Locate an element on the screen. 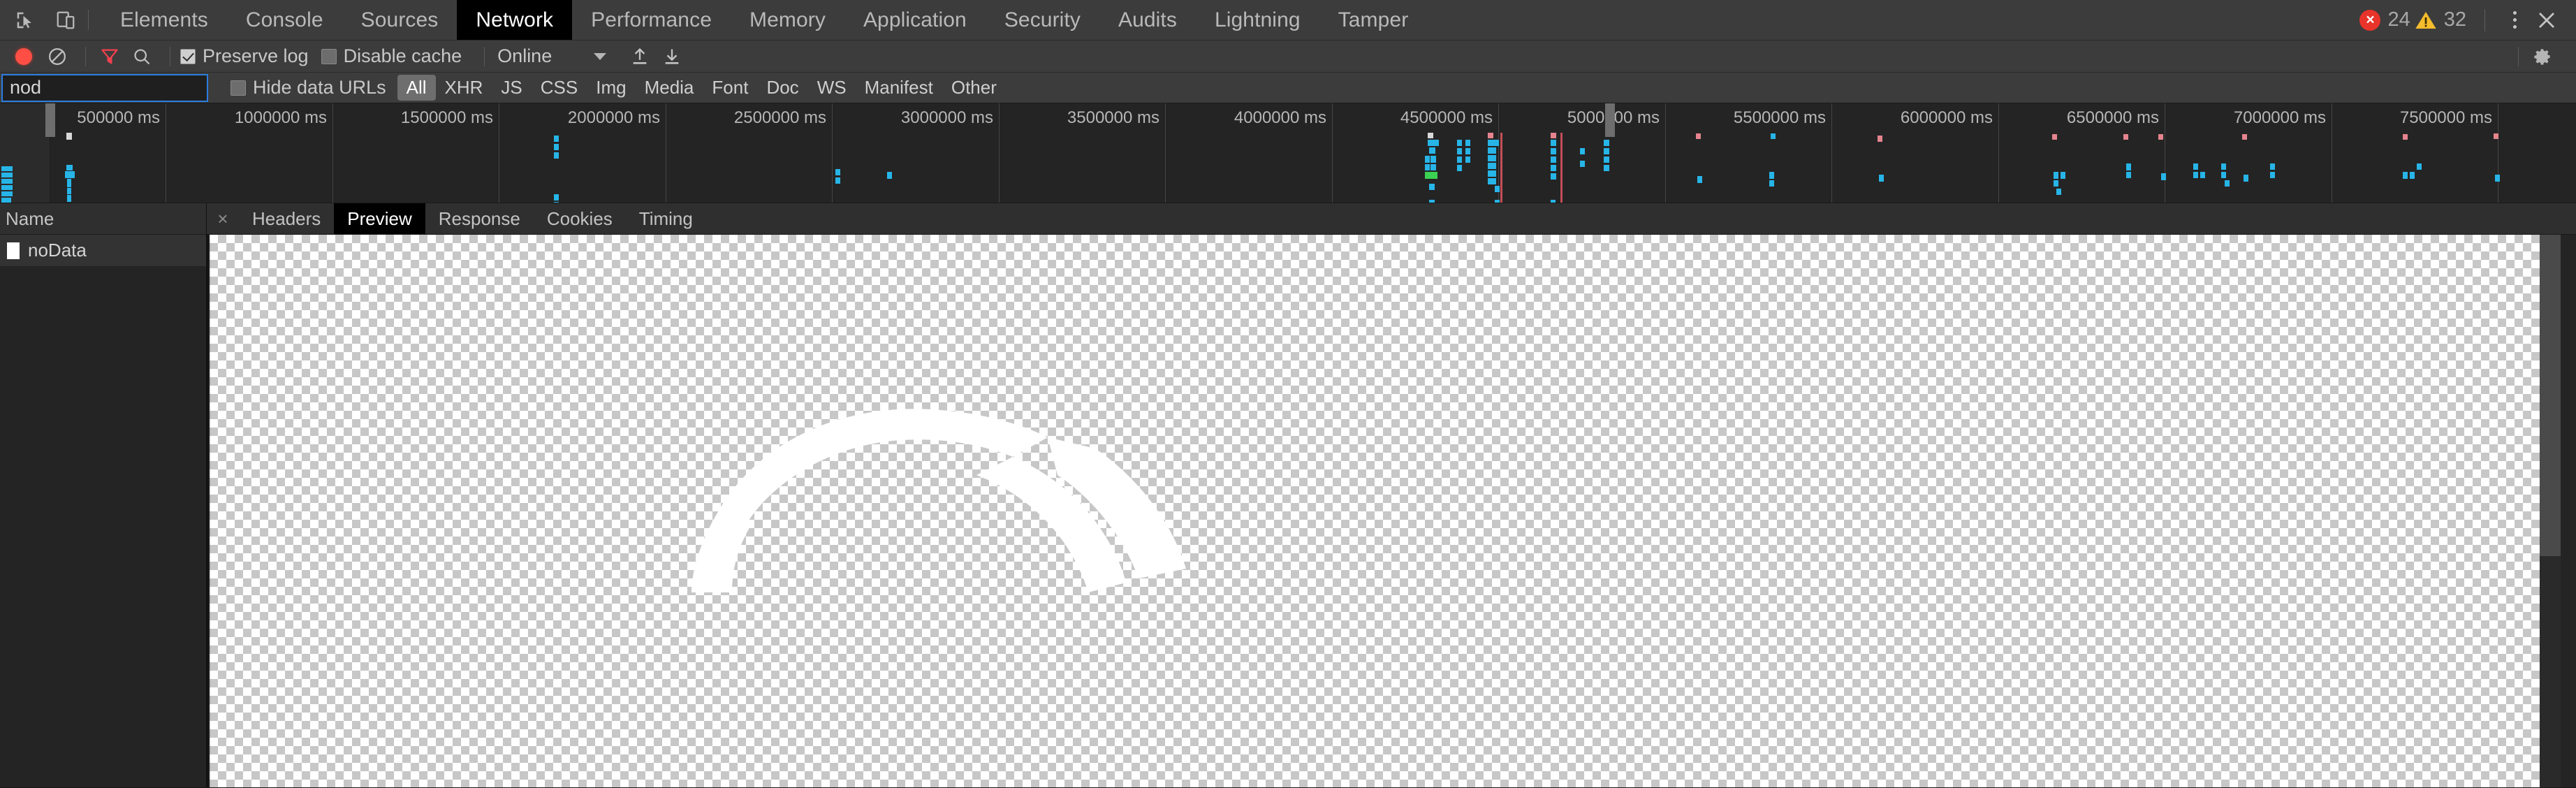 This screenshot has height=788, width=2576. preserve-log-checkbox: Preserve log is located at coordinates (244, 56).